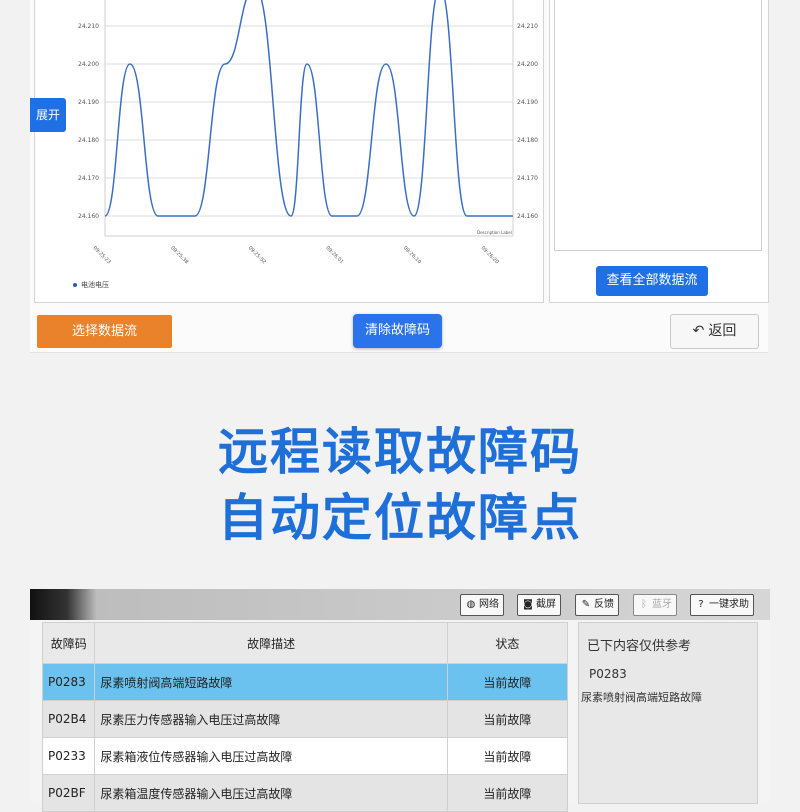 Image resolution: width=800 pixels, height=812 pixels. I want to click on x-tick-label: 09:26:10, so click(412, 255).